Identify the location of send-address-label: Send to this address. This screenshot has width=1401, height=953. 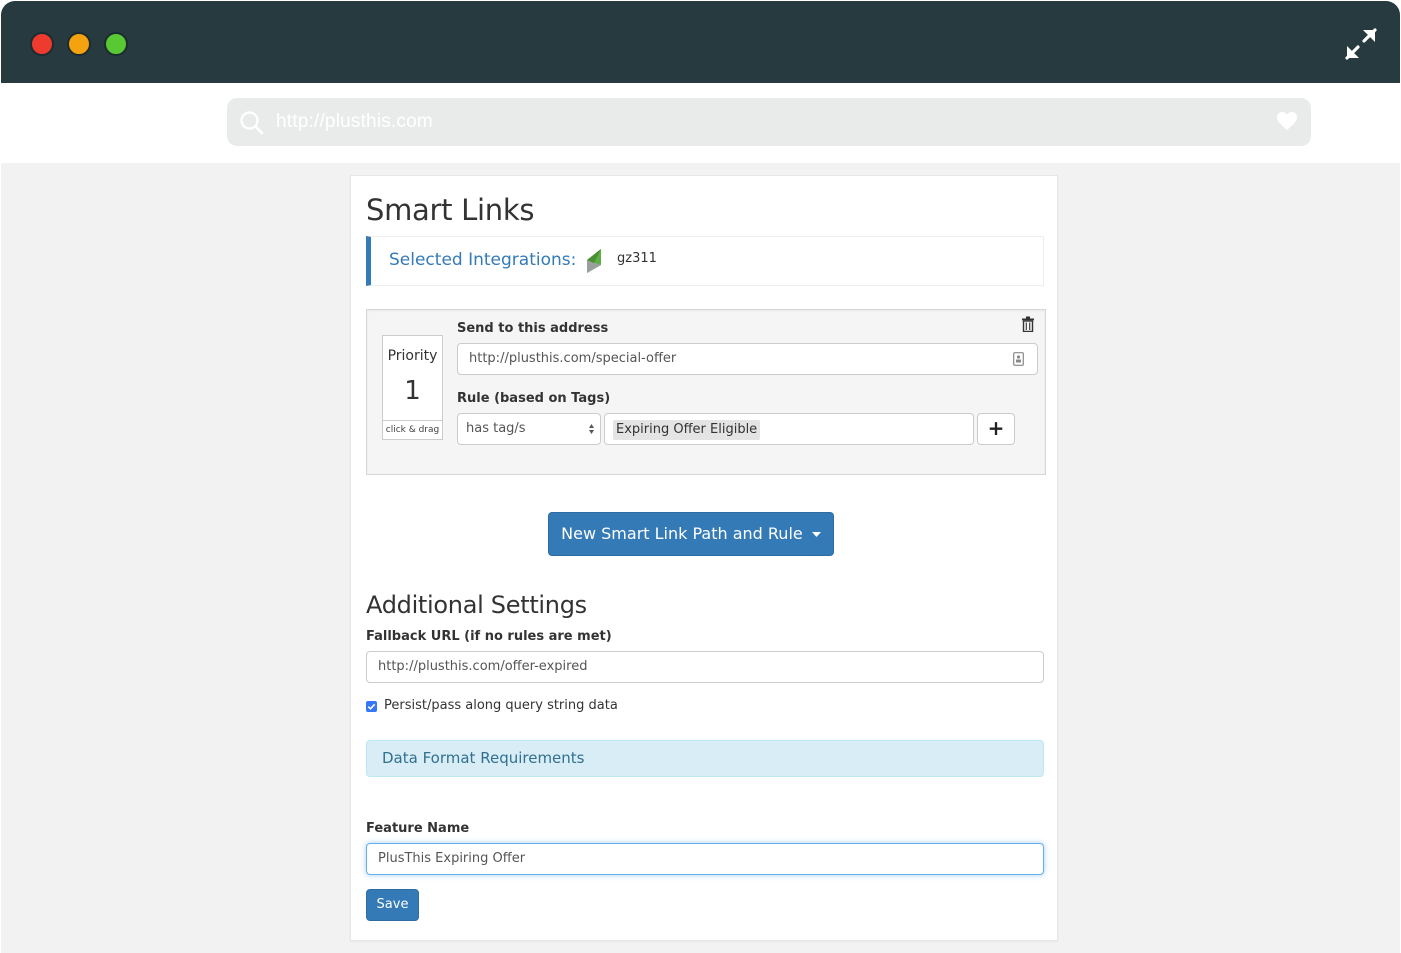
(533, 328).